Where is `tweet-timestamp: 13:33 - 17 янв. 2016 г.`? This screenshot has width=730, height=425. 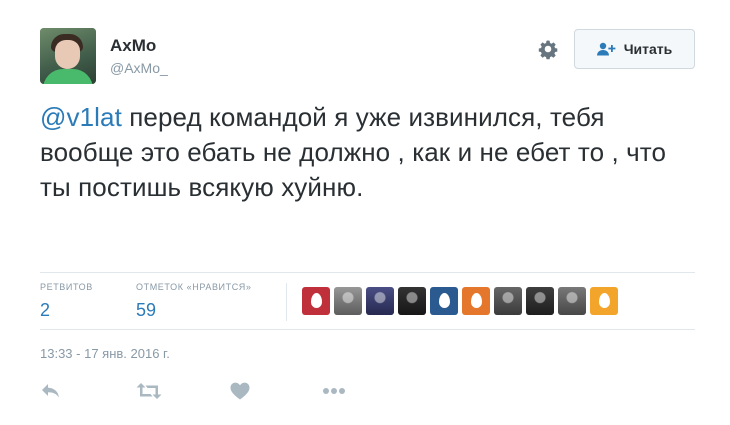 tweet-timestamp: 13:33 - 17 янв. 2016 г. is located at coordinates (105, 353).